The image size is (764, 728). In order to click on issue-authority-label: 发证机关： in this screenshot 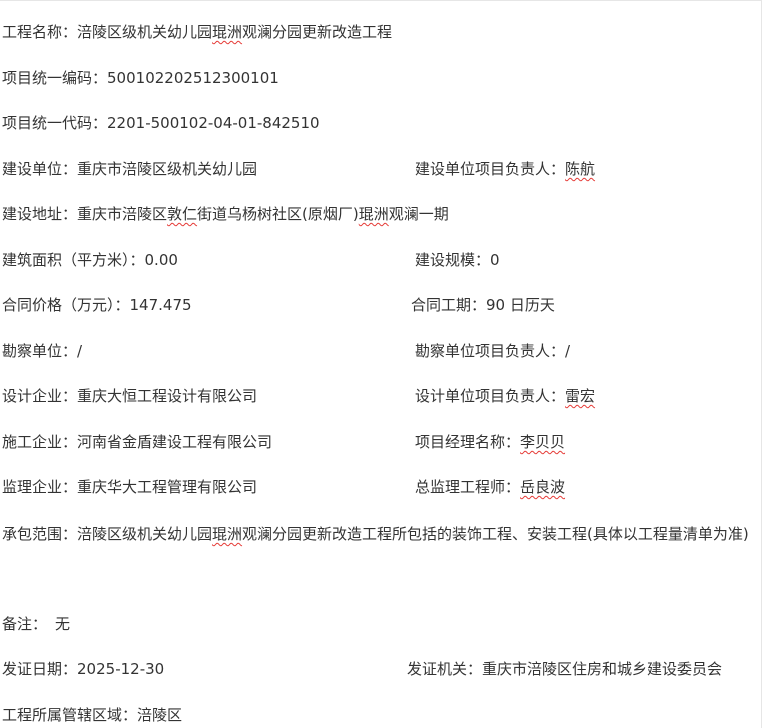, I will do `click(445, 669)`.